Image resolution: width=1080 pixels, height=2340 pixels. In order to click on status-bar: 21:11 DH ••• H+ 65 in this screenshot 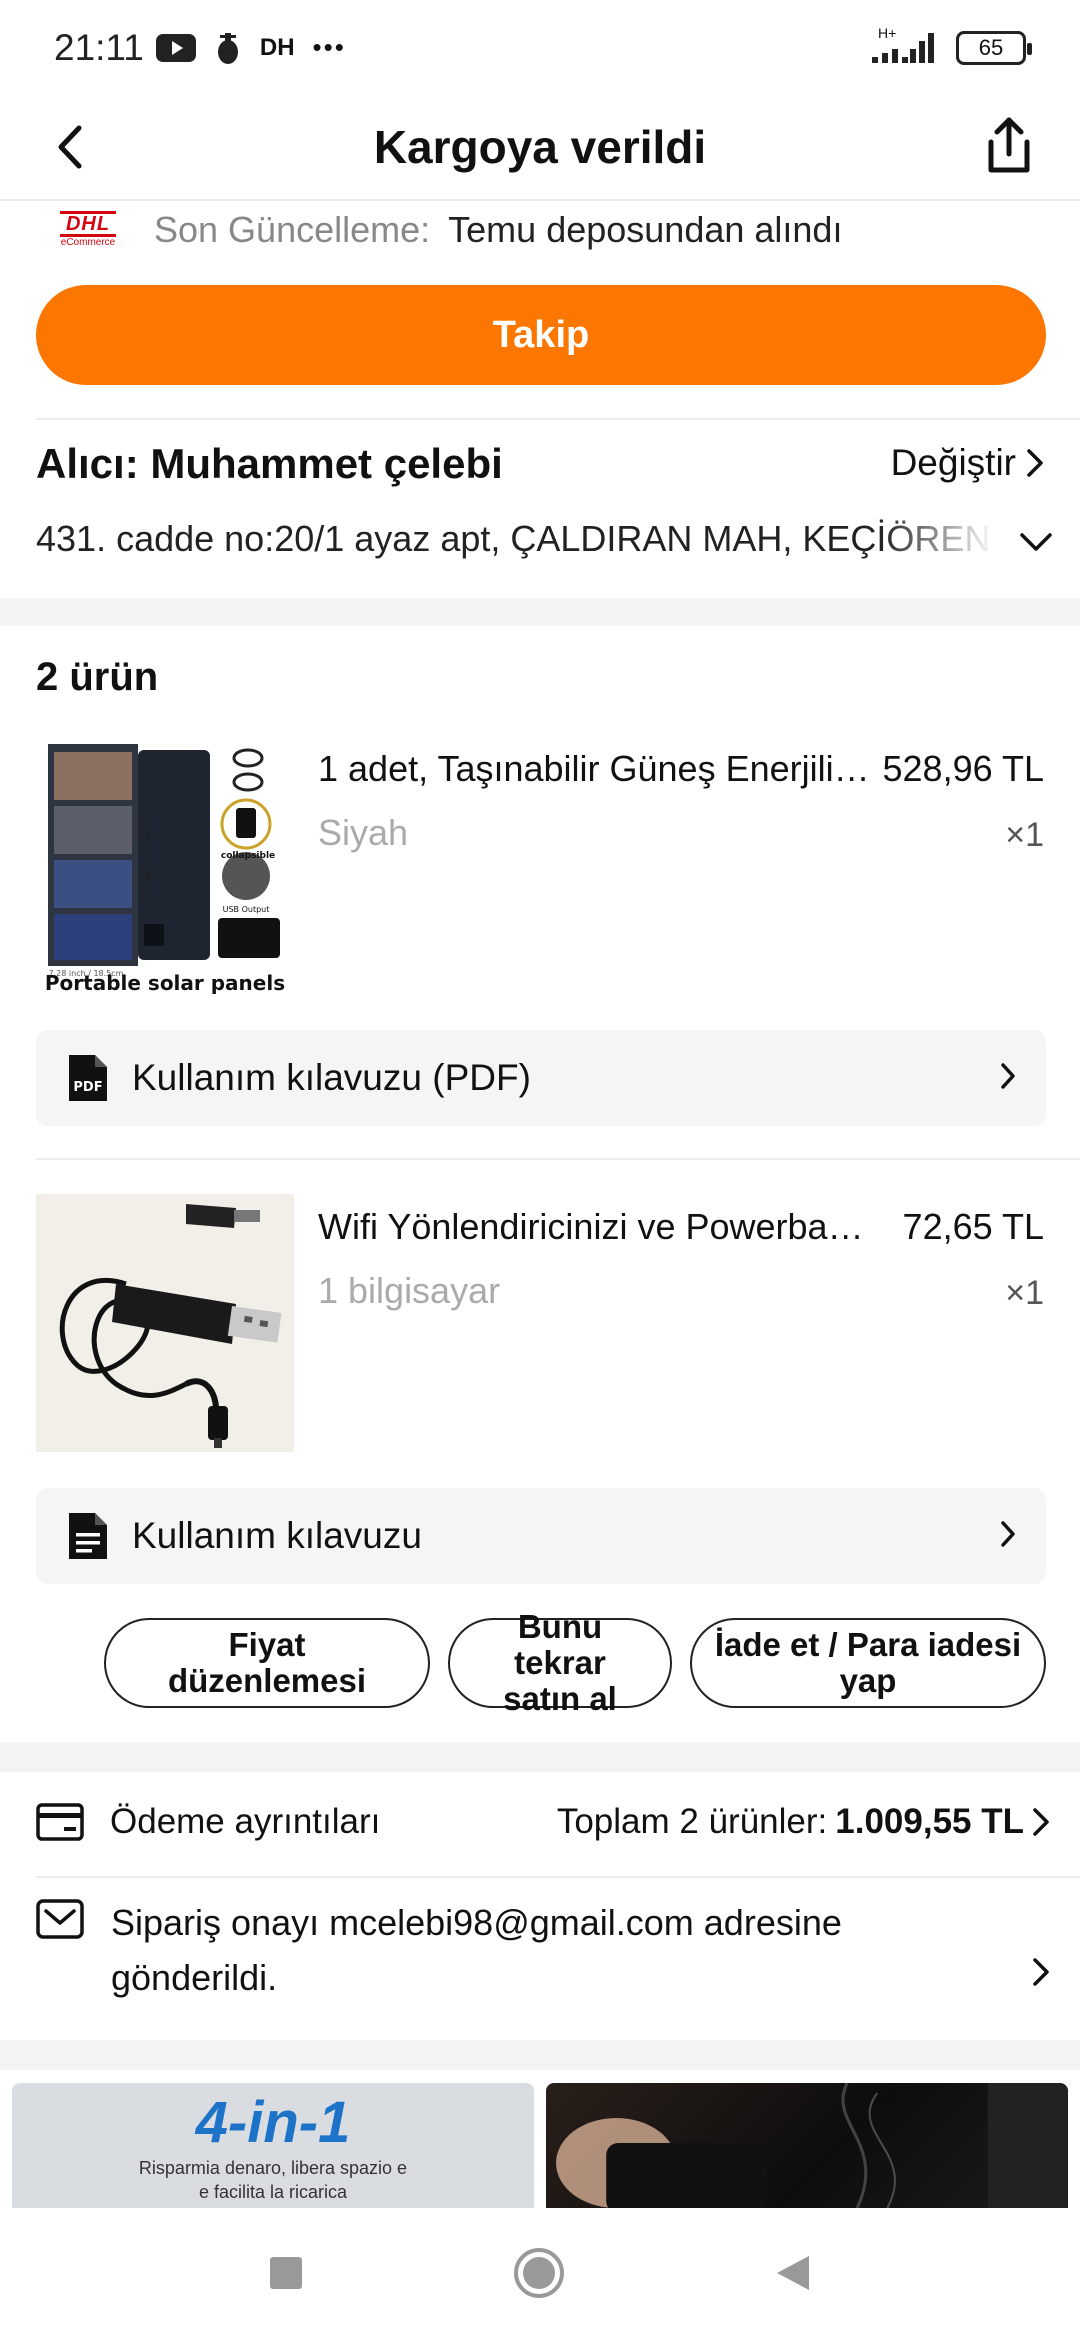, I will do `click(540, 47)`.